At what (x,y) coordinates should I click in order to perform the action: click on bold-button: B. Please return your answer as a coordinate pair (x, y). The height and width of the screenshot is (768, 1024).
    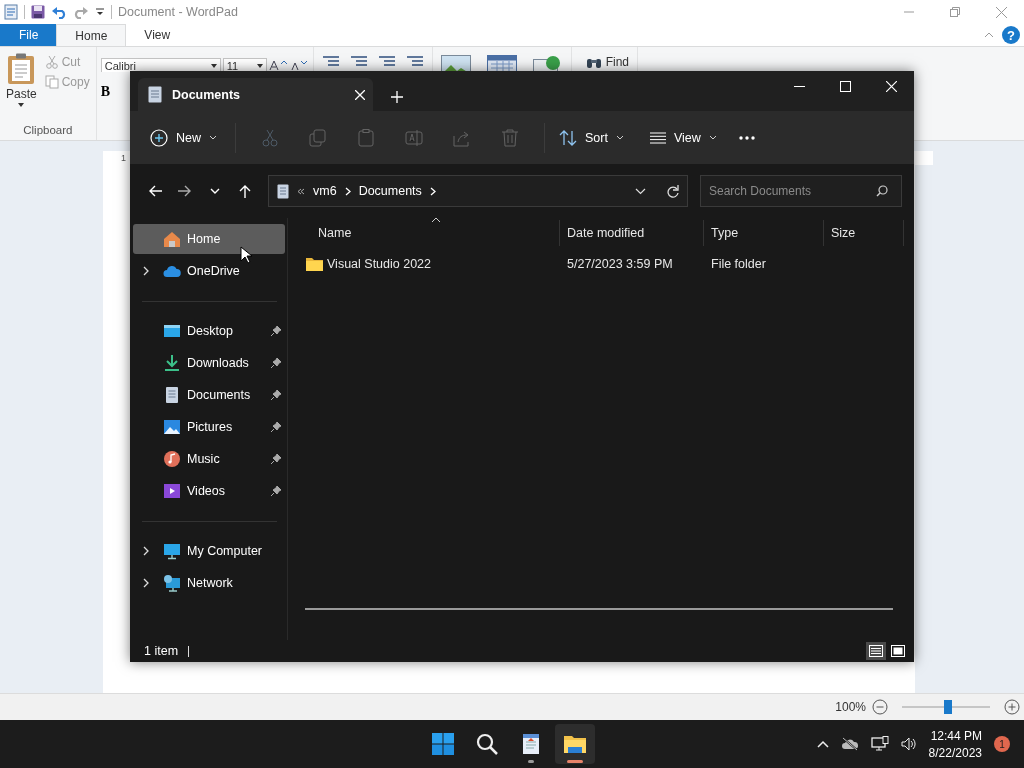
    Looking at the image, I should click on (105, 92).